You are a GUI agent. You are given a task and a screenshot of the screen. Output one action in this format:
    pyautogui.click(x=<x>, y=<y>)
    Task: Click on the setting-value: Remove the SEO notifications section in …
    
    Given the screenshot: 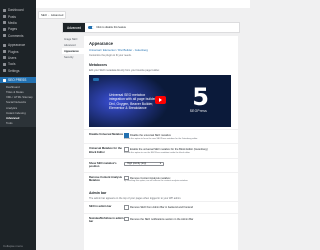 What is the action you would take?
    pyautogui.click(x=178, y=220)
    